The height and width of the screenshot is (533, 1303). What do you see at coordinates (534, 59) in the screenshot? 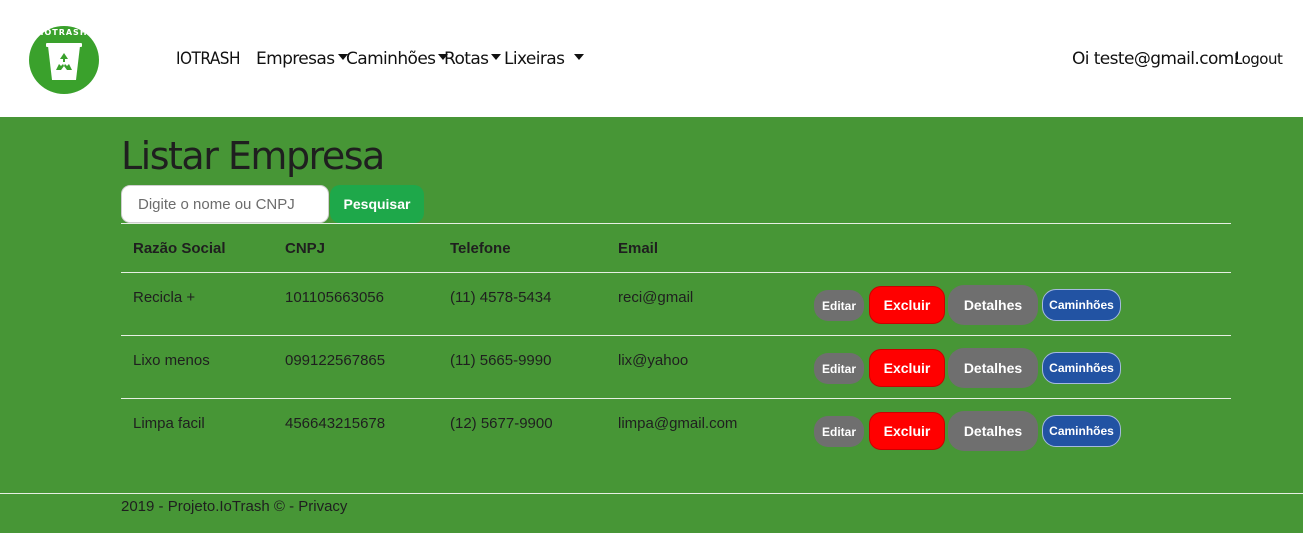
I see `nav-item-label: Lixeiras` at bounding box center [534, 59].